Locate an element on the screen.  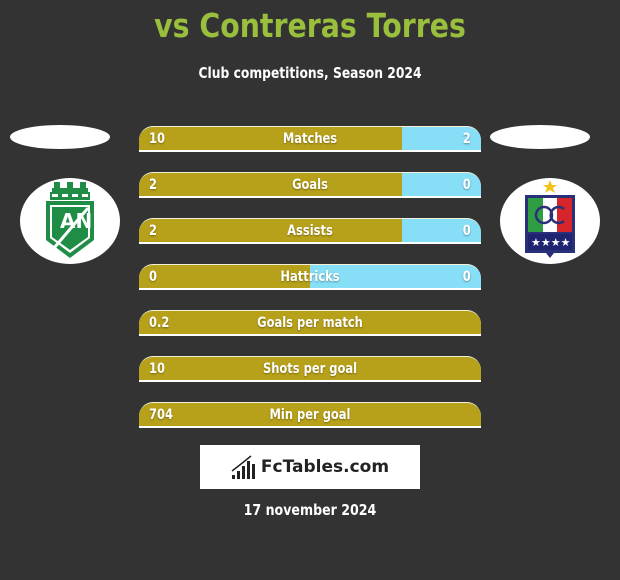
right-team-name-placeholder is located at coordinates (540, 137).